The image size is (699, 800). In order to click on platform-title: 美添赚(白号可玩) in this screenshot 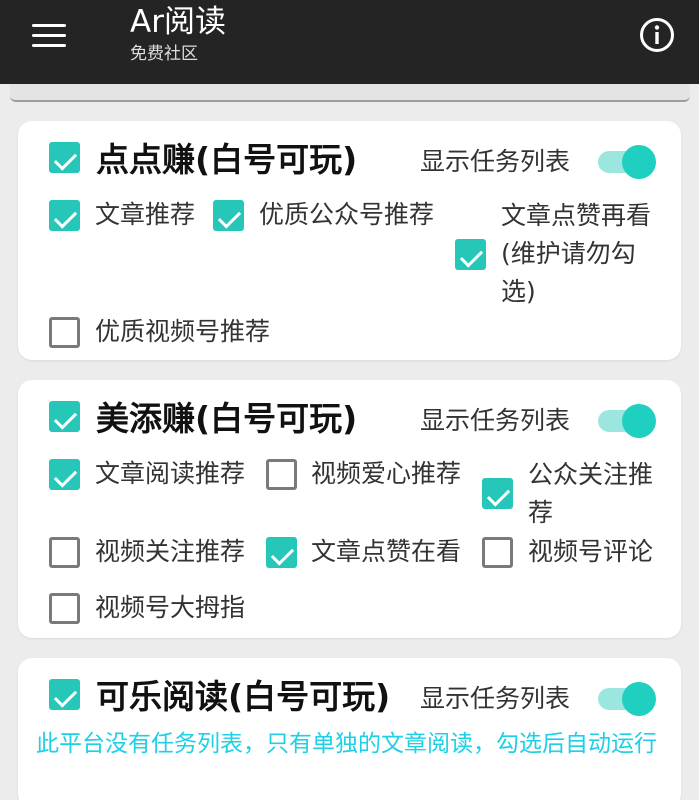, I will do `click(227, 418)`.